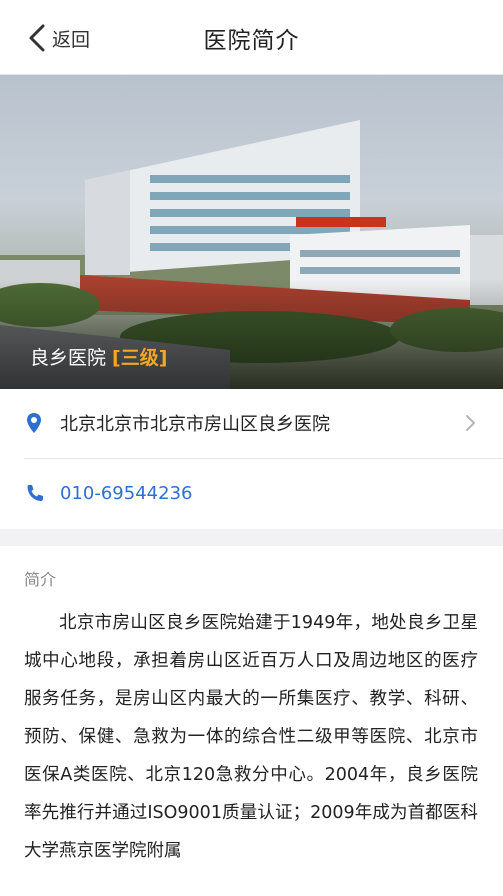 The image size is (503, 896). I want to click on hospital-level-badge: [三级], so click(140, 358).